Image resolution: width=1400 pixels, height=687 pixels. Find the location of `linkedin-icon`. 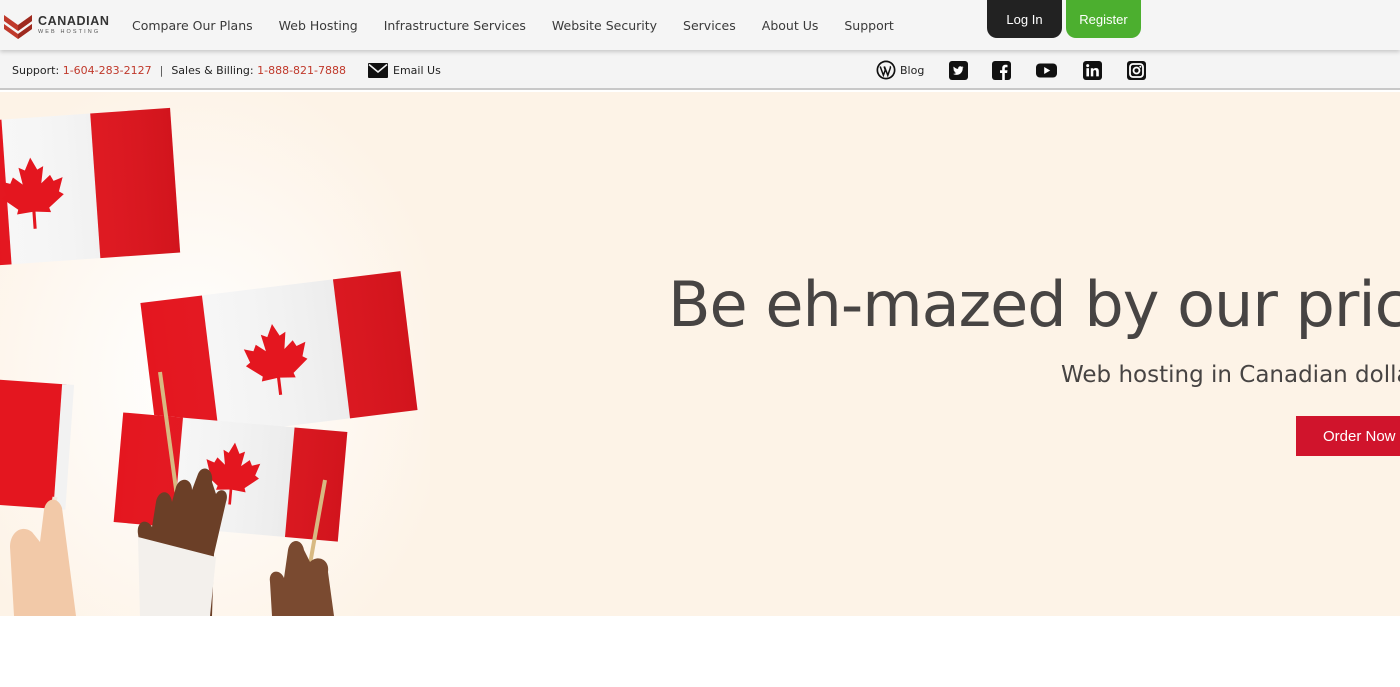

linkedin-icon is located at coordinates (1092, 70).